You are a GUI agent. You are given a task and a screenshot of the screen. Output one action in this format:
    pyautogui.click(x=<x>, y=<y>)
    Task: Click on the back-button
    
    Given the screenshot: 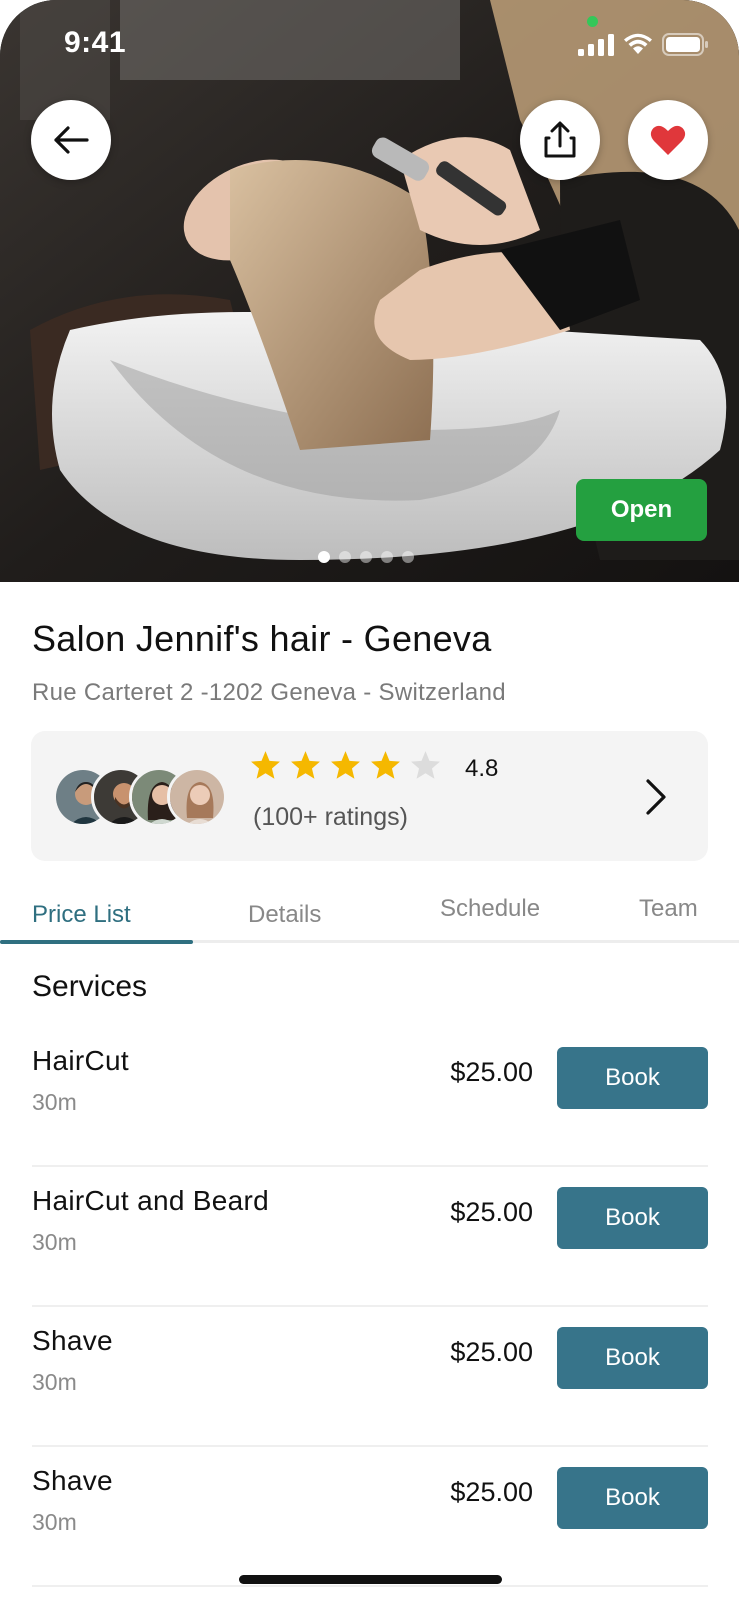 What is the action you would take?
    pyautogui.click(x=71, y=140)
    